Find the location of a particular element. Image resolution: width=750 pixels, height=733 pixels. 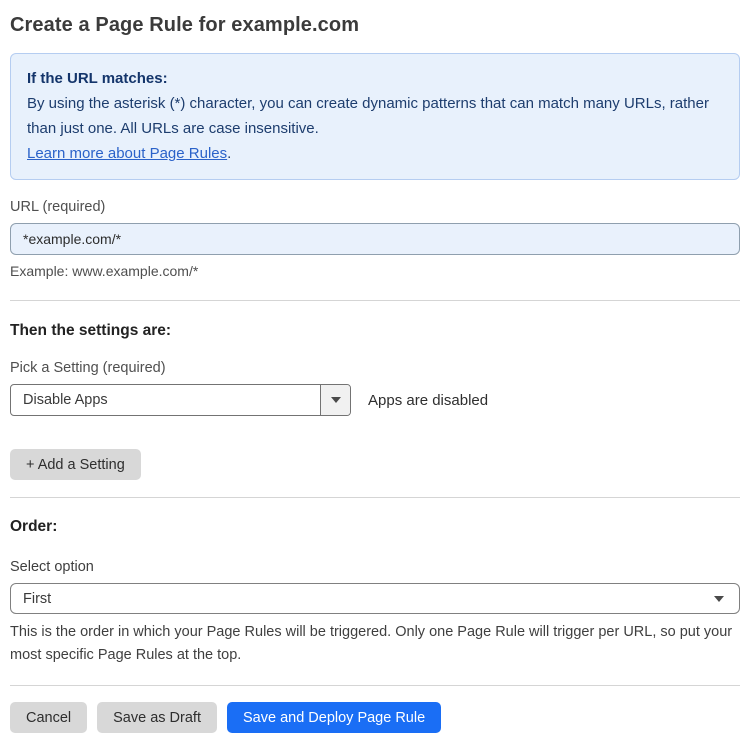

settings-section-heading: Then the settings are: is located at coordinates (91, 330).